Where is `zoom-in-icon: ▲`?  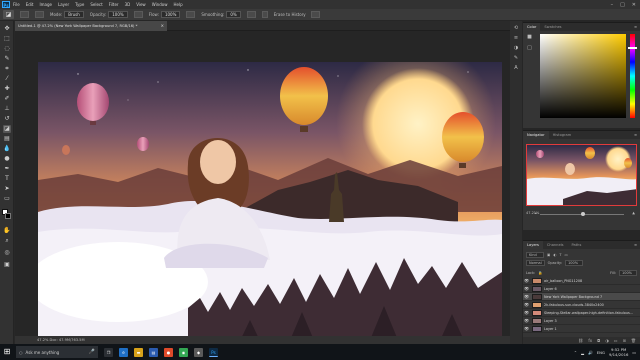
zoom-in-icon: ▲ is located at coordinates (633, 213).